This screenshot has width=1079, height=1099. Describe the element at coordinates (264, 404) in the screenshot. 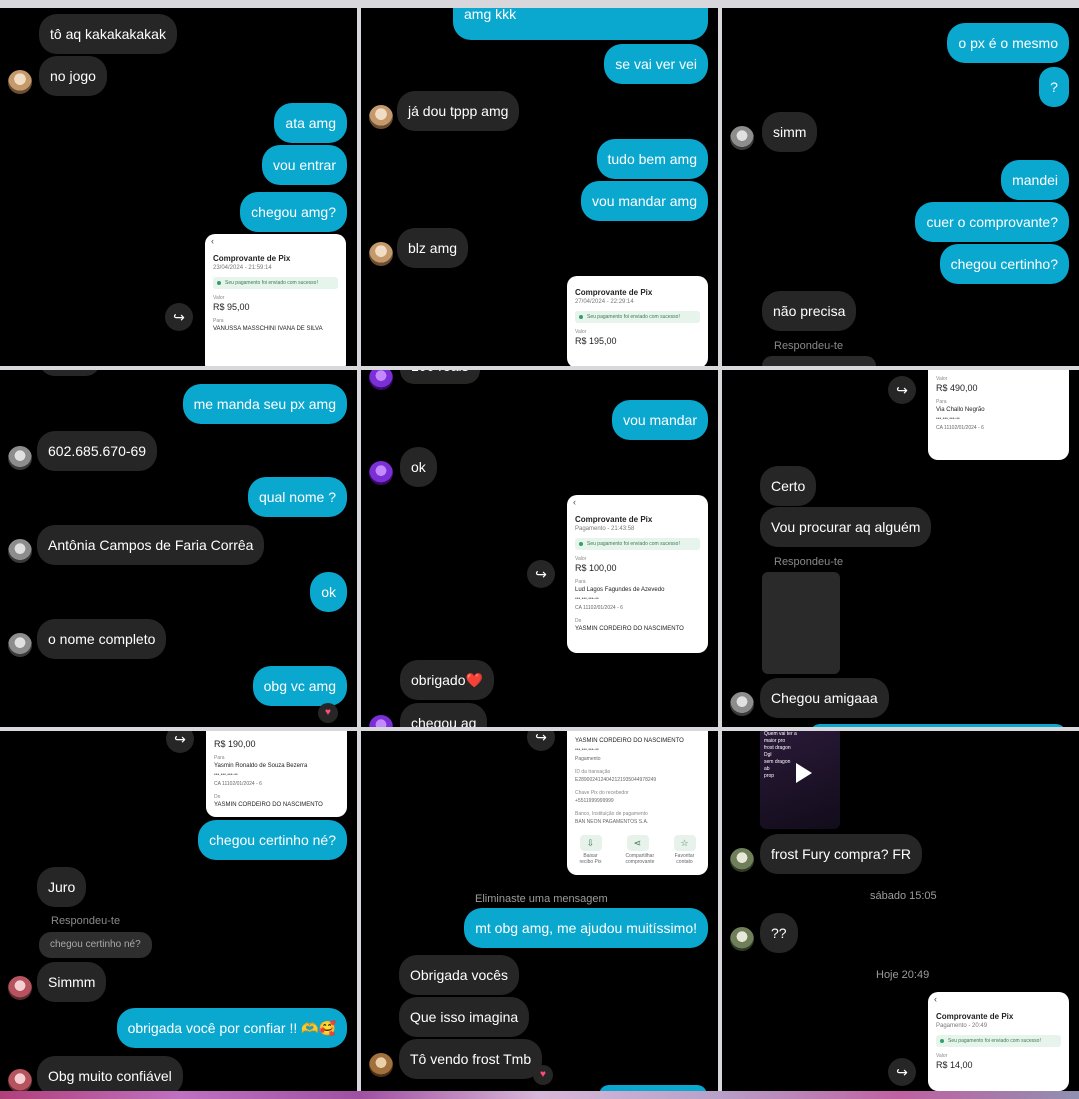

I see `message-outgoing: me manda seu px amg` at that location.